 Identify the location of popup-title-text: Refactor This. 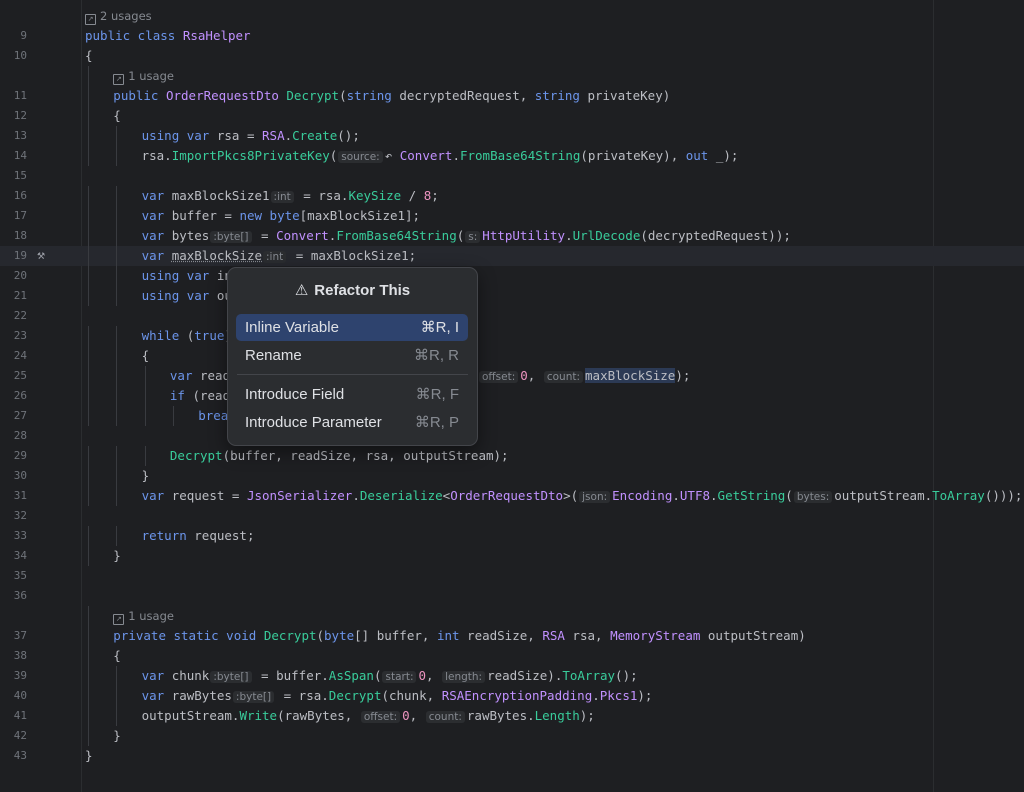
(362, 290).